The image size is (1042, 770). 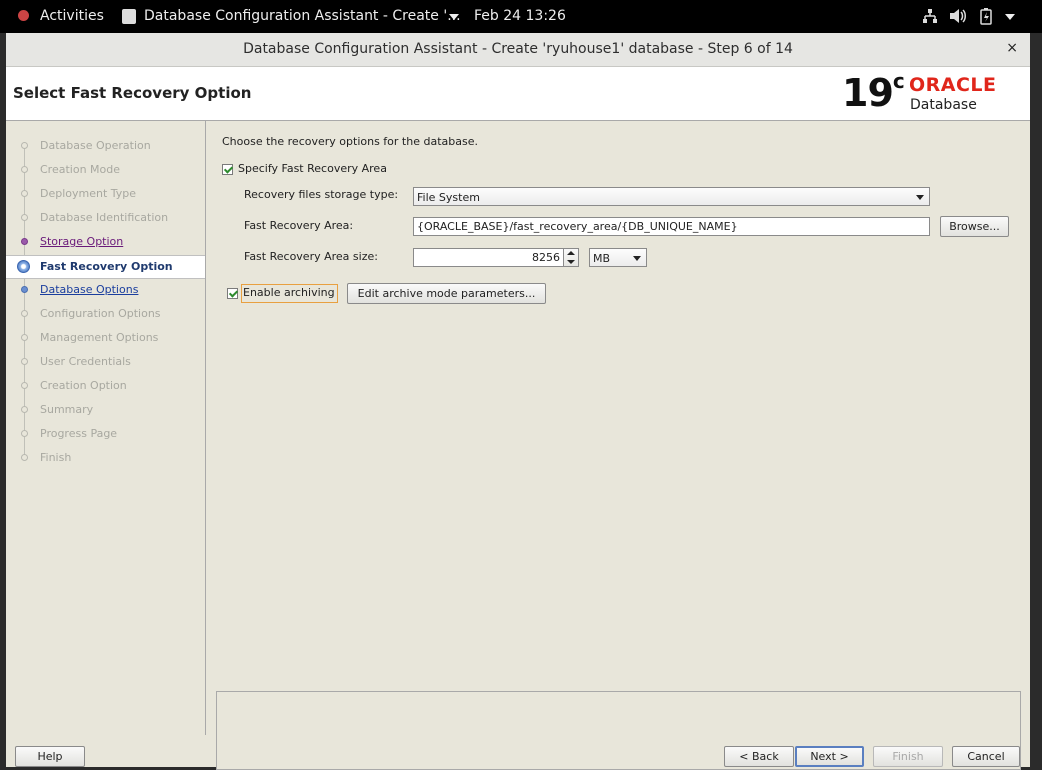 I want to click on back-button: < Back, so click(x=759, y=756).